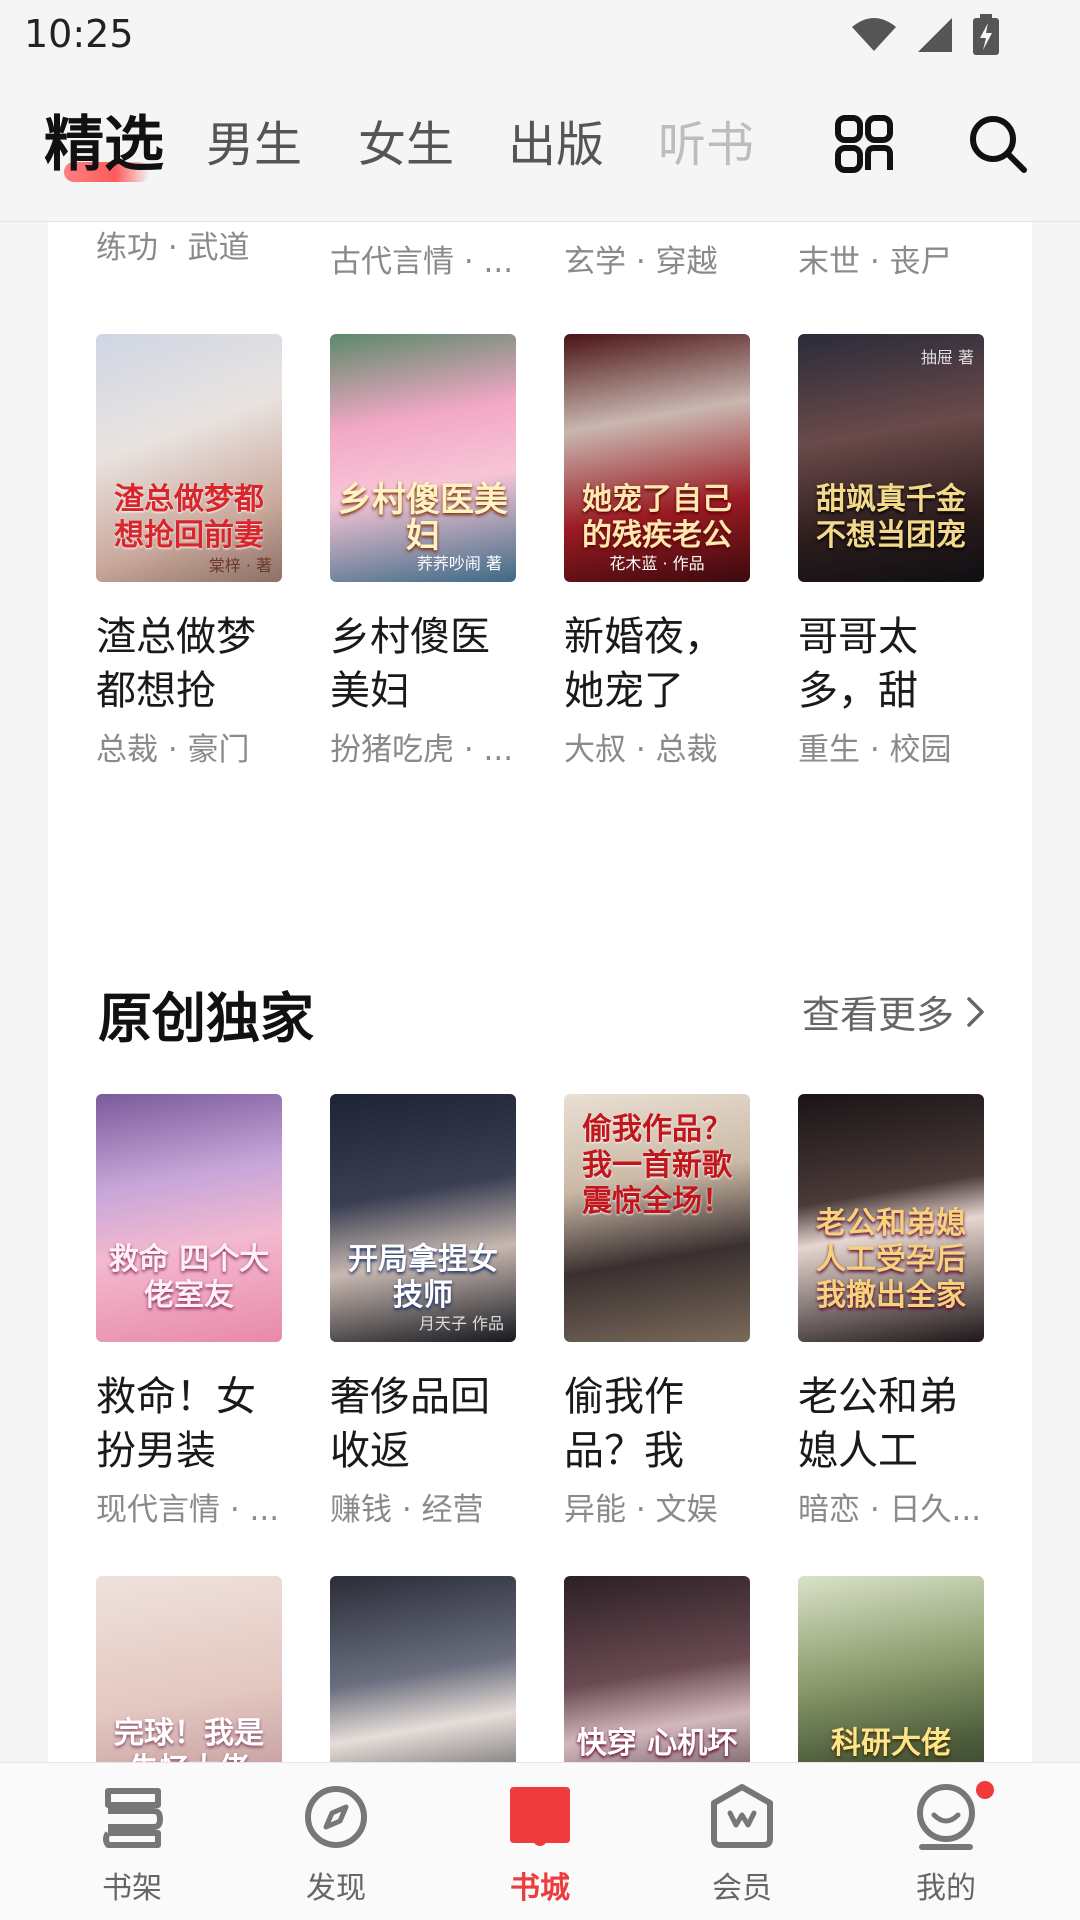  I want to click on book-item: 科研大佬, so click(891, 1669).